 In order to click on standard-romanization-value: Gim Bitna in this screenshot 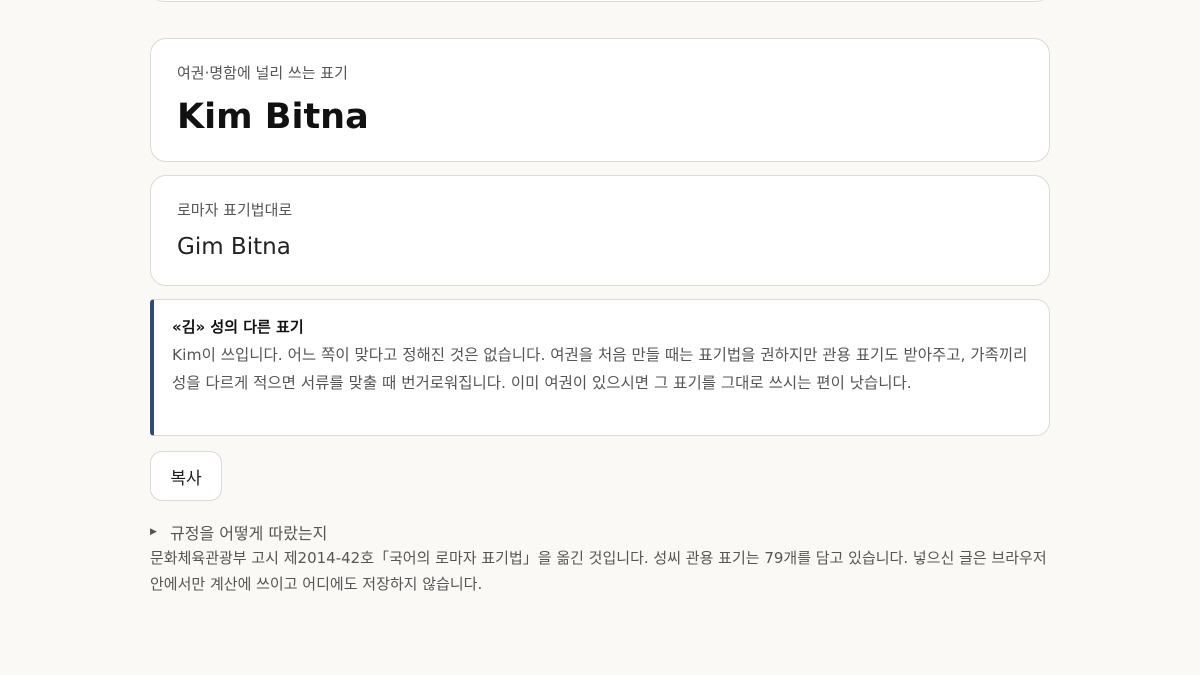, I will do `click(234, 247)`.